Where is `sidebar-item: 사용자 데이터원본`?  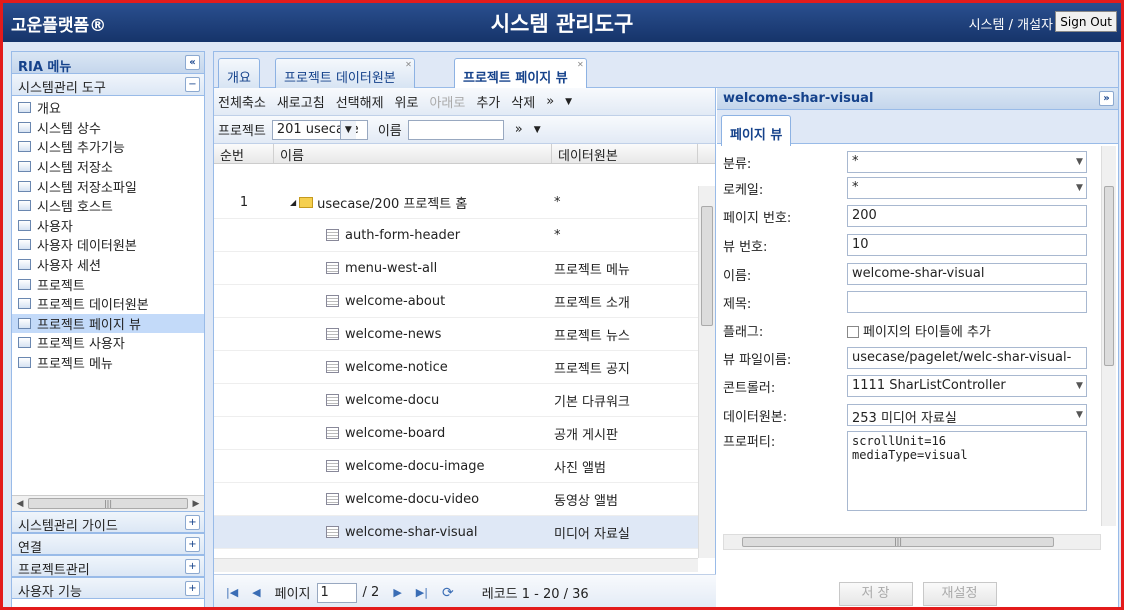
sidebar-item: 사용자 데이터원본 is located at coordinates (108, 245).